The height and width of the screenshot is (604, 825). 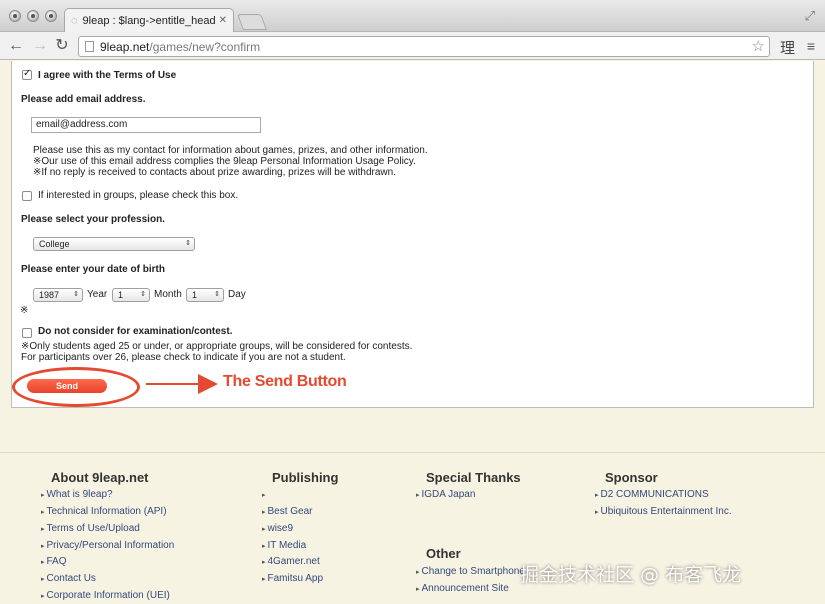 What do you see at coordinates (205, 46) in the screenshot?
I see `url-path: /games/new?confirm` at bounding box center [205, 46].